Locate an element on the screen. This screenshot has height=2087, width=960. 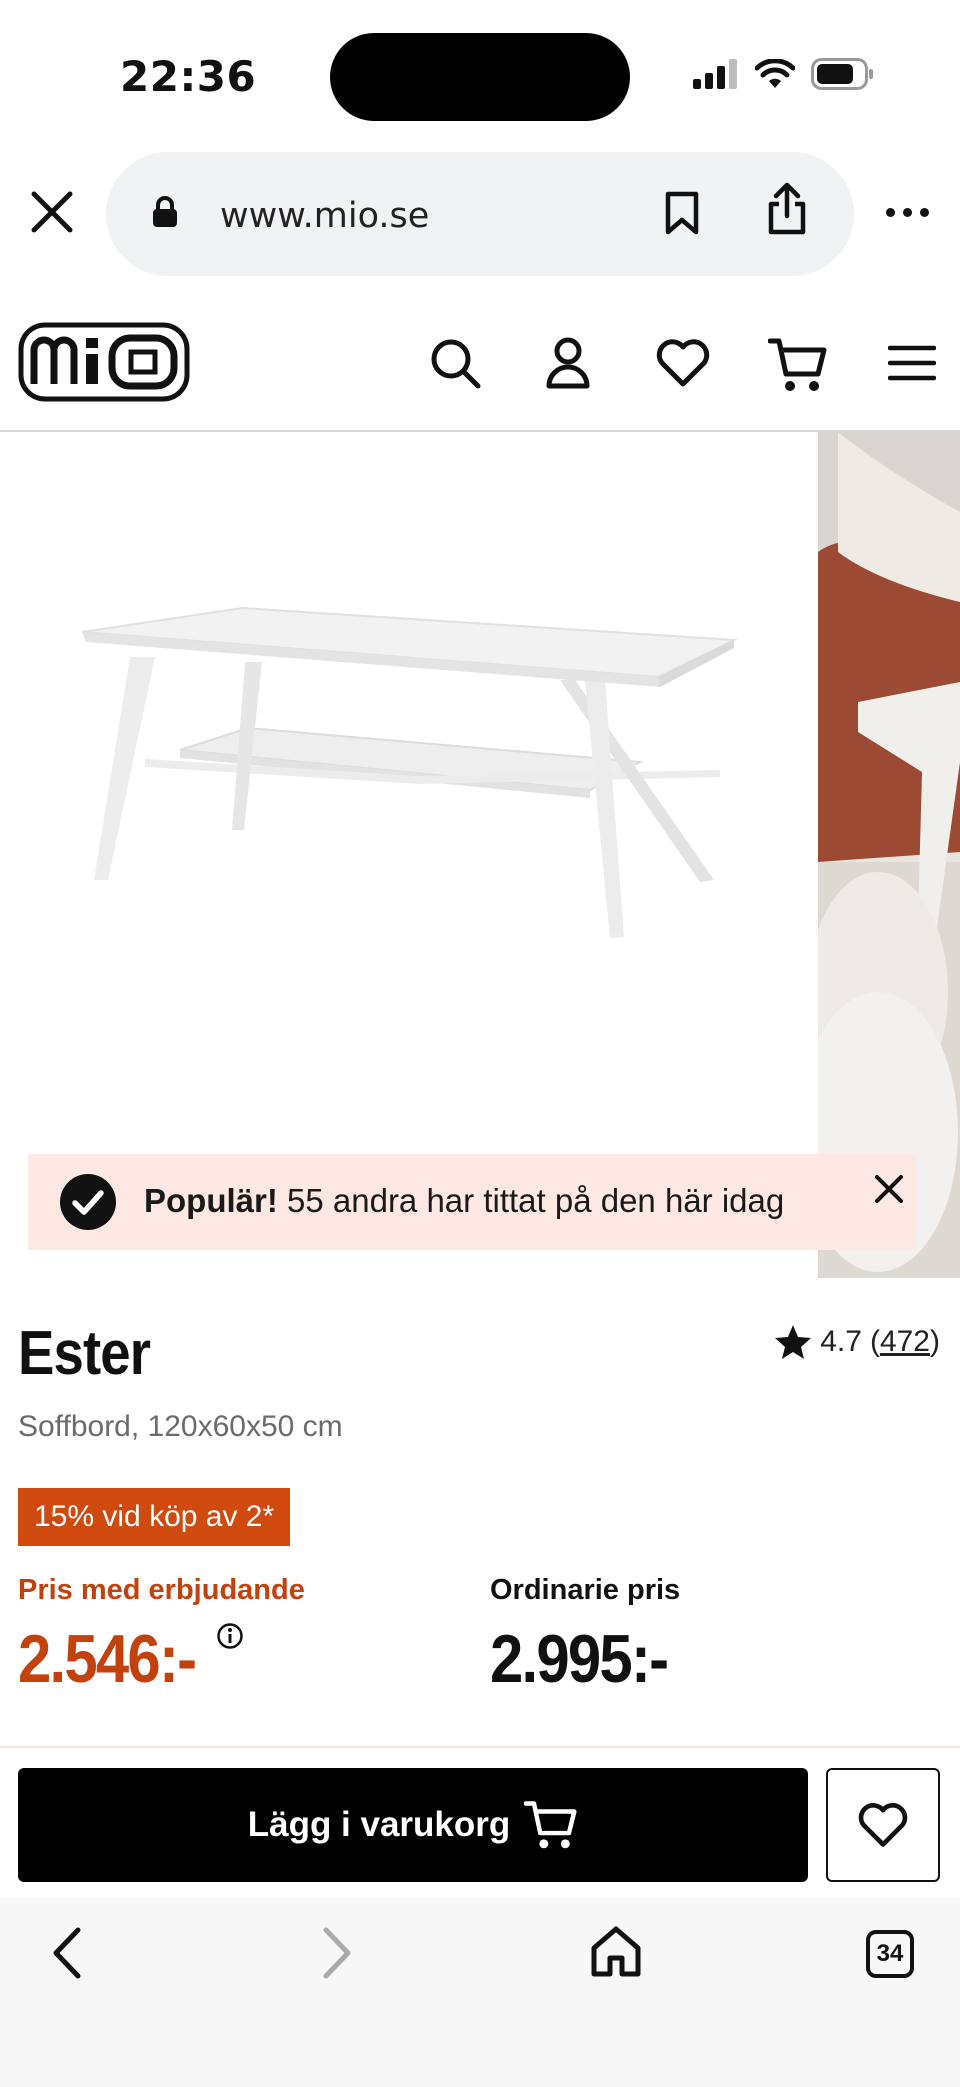
product-rating: 4.7 (472) is located at coordinates (857, 1342).